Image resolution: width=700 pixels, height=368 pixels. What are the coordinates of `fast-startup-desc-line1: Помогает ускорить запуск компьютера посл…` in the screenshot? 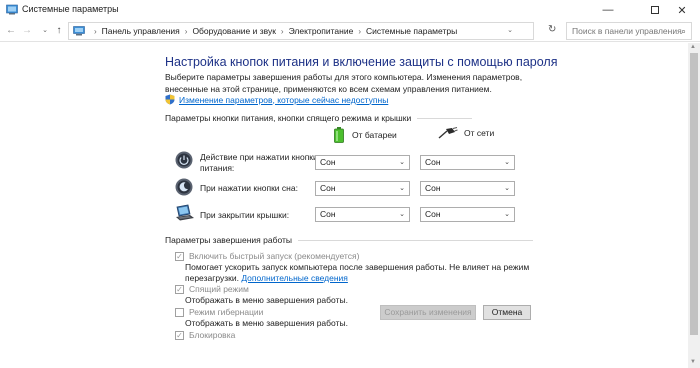 It's located at (357, 267).